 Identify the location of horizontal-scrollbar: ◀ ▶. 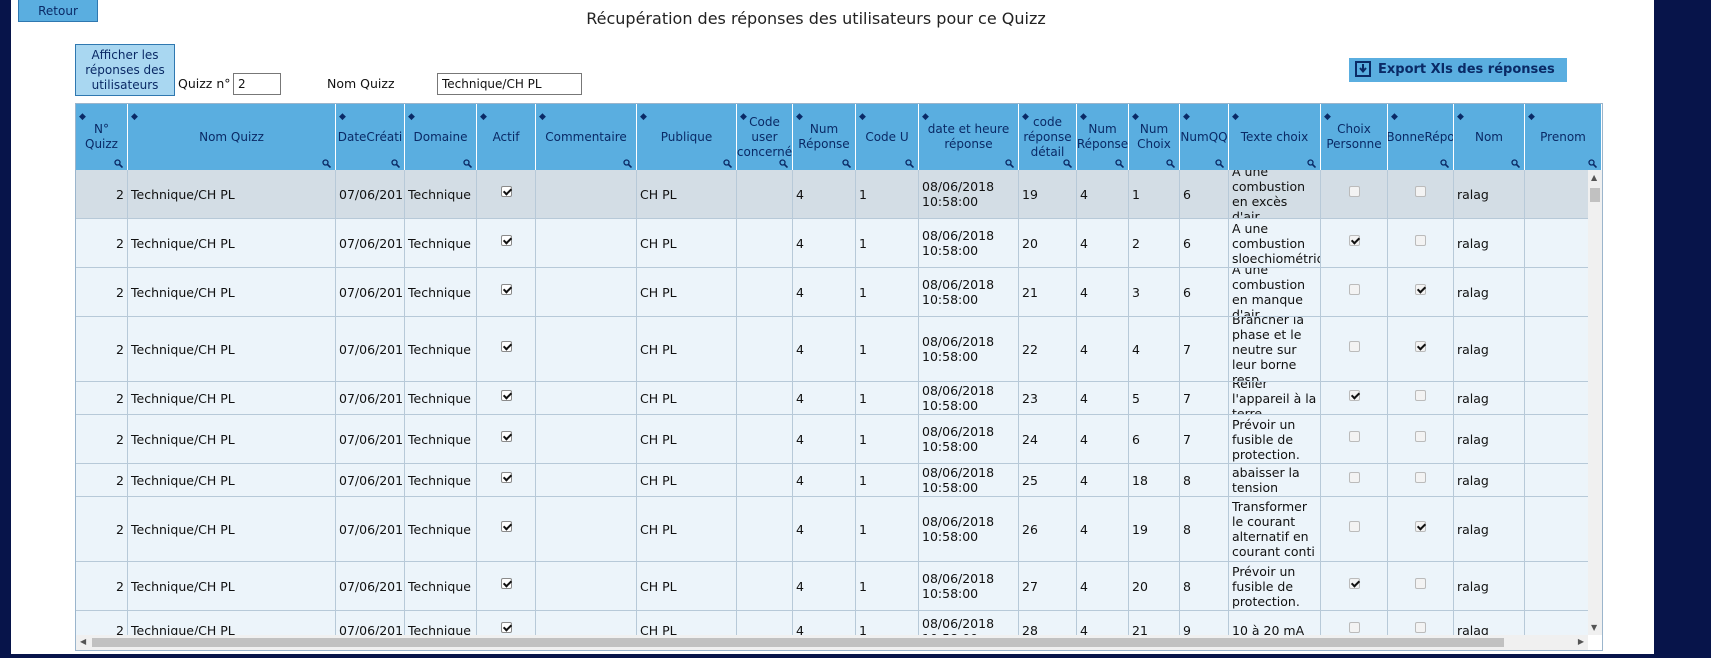
(832, 642).